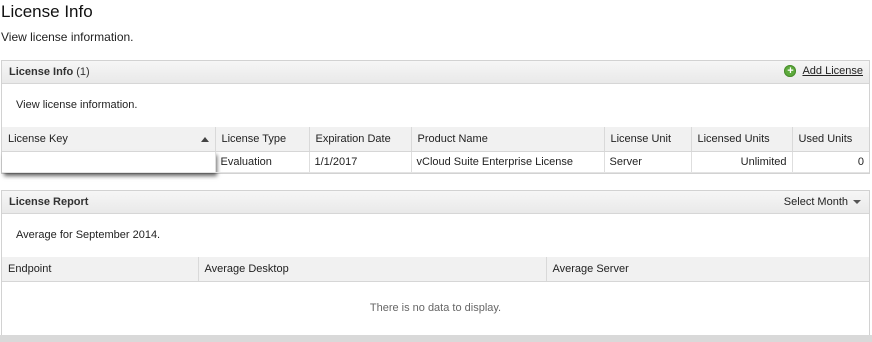 Image resolution: width=872 pixels, height=342 pixels. I want to click on column-license-key: License Key, so click(109, 139).